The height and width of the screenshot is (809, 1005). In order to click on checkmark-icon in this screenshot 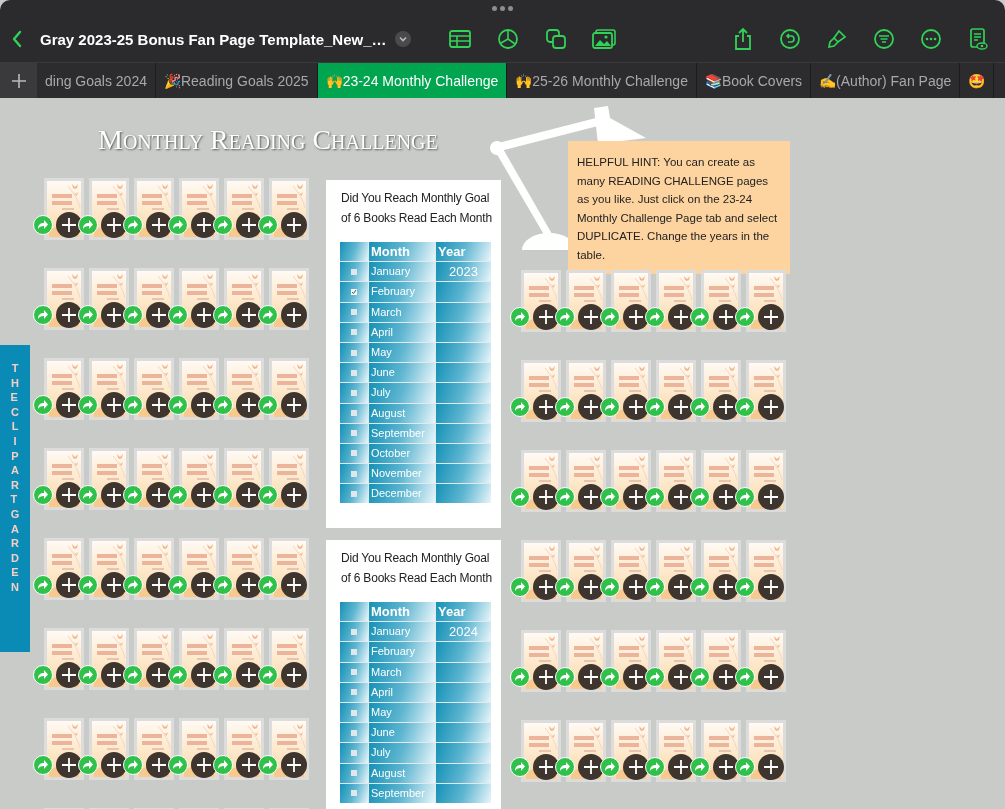, I will do `click(354, 291)`.